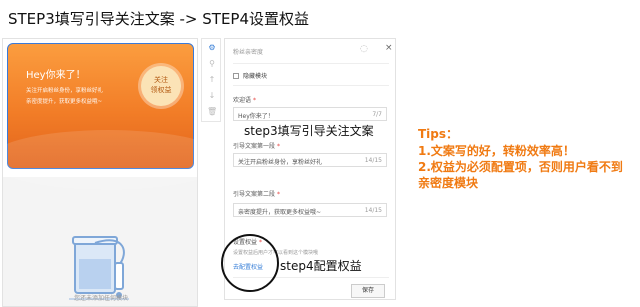  I want to click on banner-title: Hey你来了！, so click(56, 75).